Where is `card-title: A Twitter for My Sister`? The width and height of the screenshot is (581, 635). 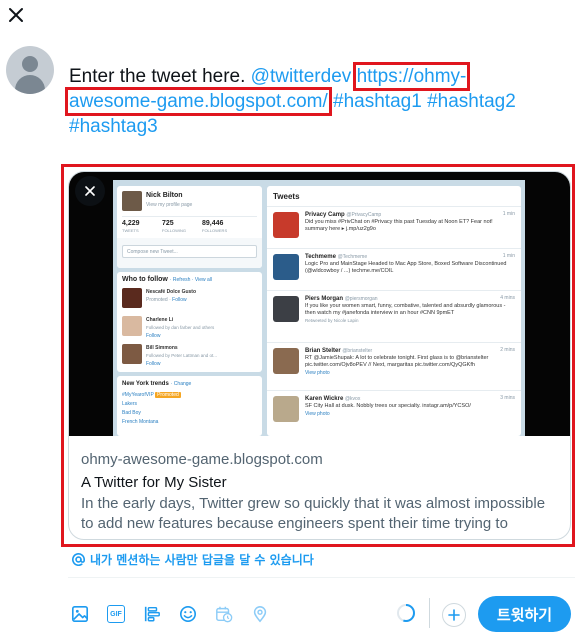 card-title: A Twitter for My Sister is located at coordinates (154, 482).